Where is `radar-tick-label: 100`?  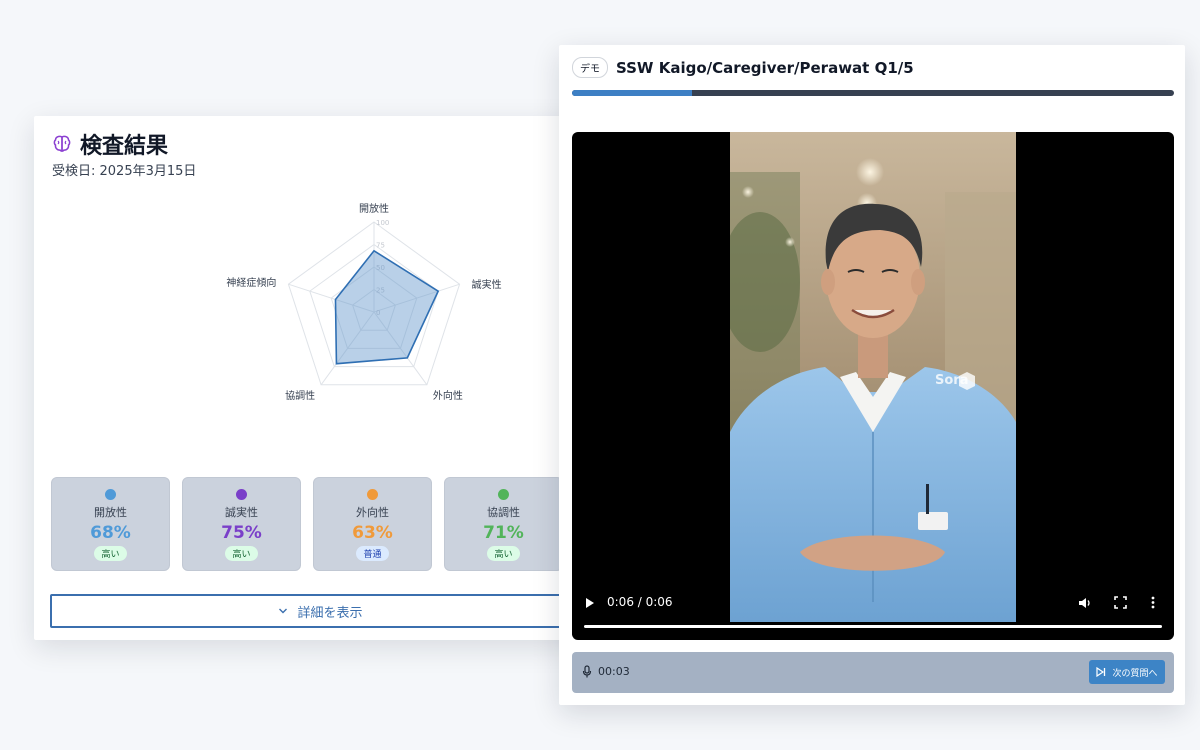 radar-tick-label: 100 is located at coordinates (382, 223).